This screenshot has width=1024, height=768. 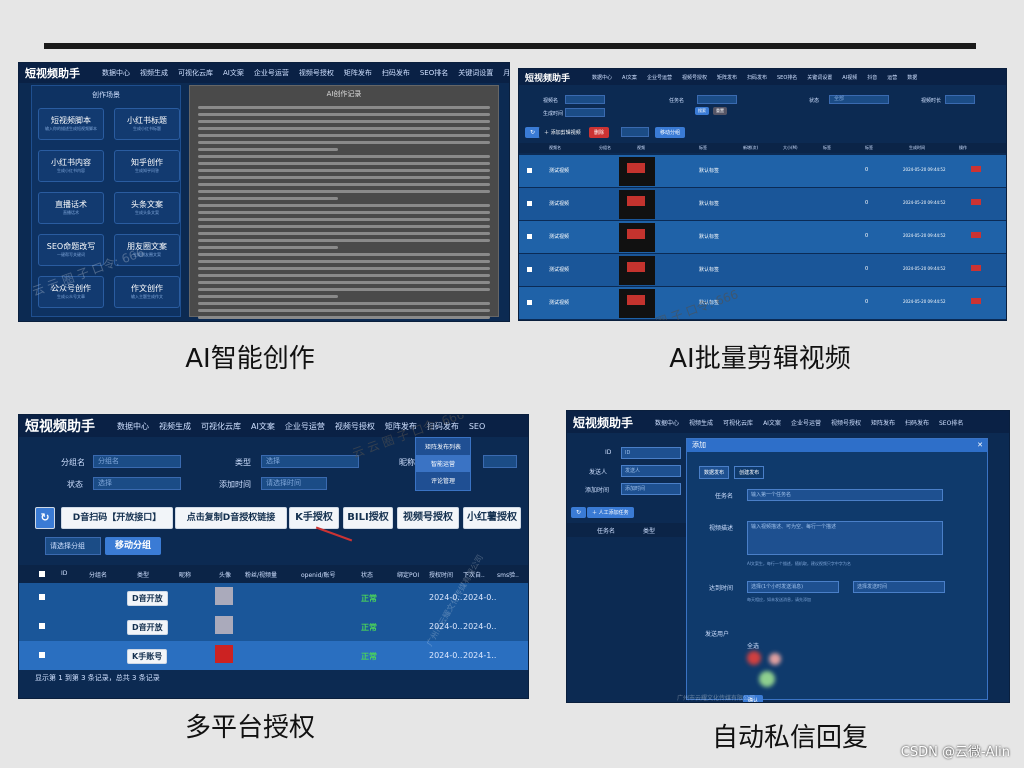 What do you see at coordinates (845, 495) in the screenshot?
I see `task-name-input: 输入第一个任务名` at bounding box center [845, 495].